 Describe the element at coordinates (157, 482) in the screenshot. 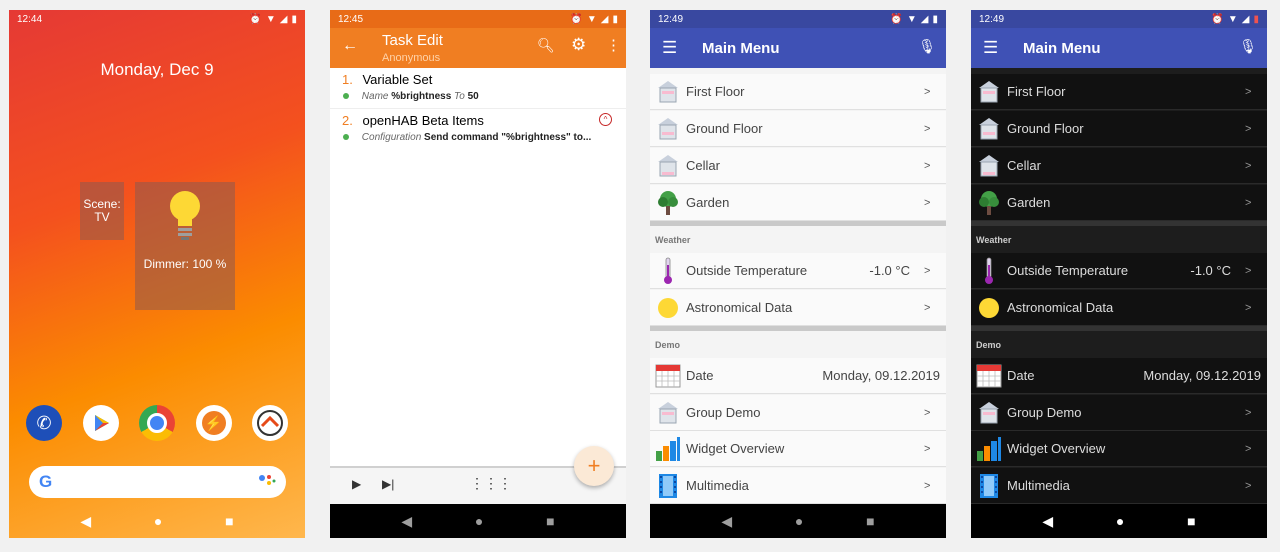

I see `google-search-bar: G` at that location.